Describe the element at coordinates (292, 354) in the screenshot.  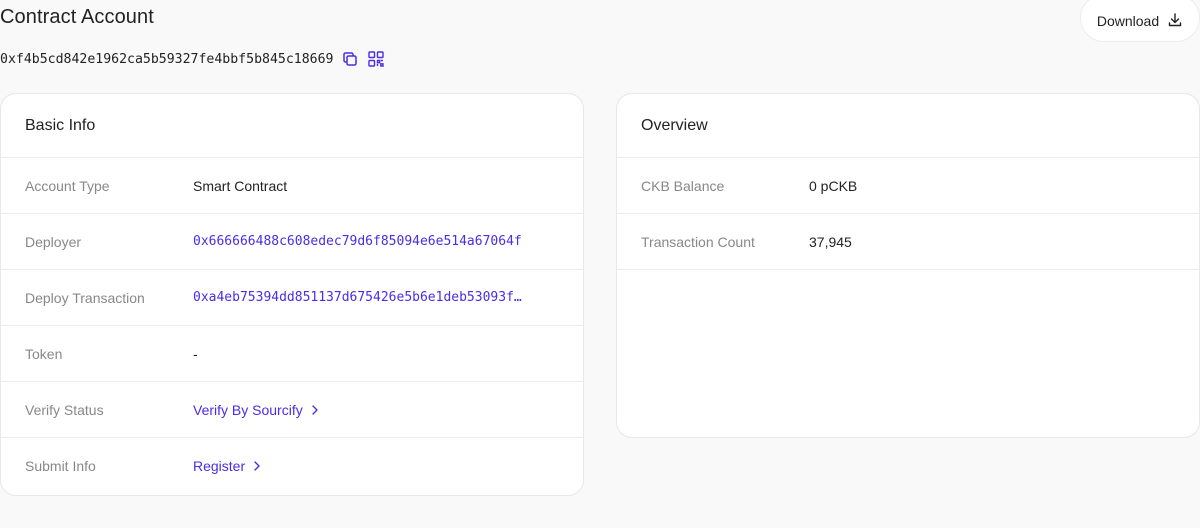
I see `info-row-token: Token -` at that location.